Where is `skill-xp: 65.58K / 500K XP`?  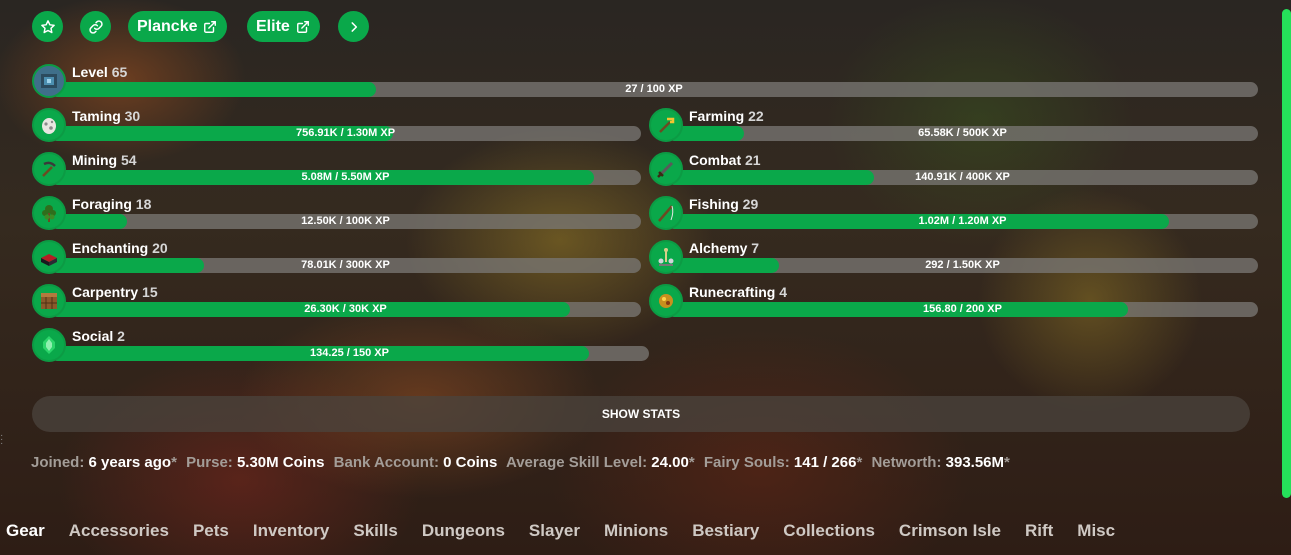
skill-xp: 65.58K / 500K XP is located at coordinates (962, 133).